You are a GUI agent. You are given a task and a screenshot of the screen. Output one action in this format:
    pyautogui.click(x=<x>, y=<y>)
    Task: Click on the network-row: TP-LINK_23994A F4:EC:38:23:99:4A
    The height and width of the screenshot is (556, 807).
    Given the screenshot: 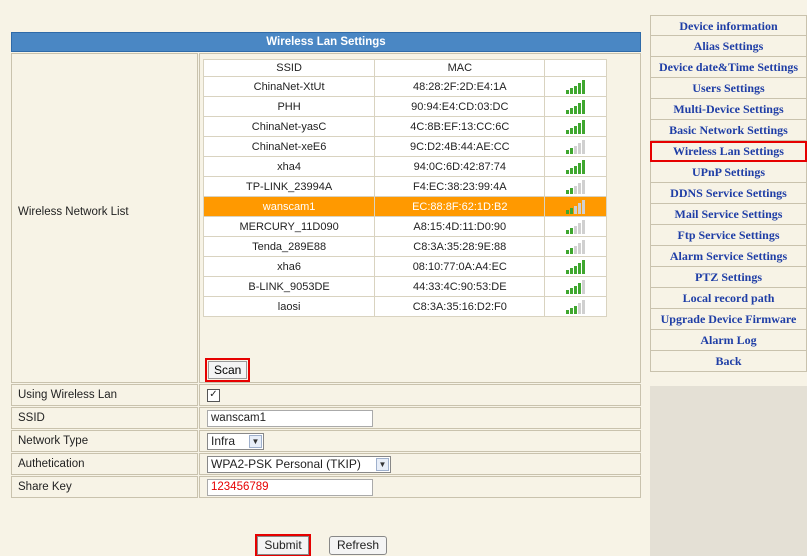 What is the action you would take?
    pyautogui.click(x=404, y=186)
    